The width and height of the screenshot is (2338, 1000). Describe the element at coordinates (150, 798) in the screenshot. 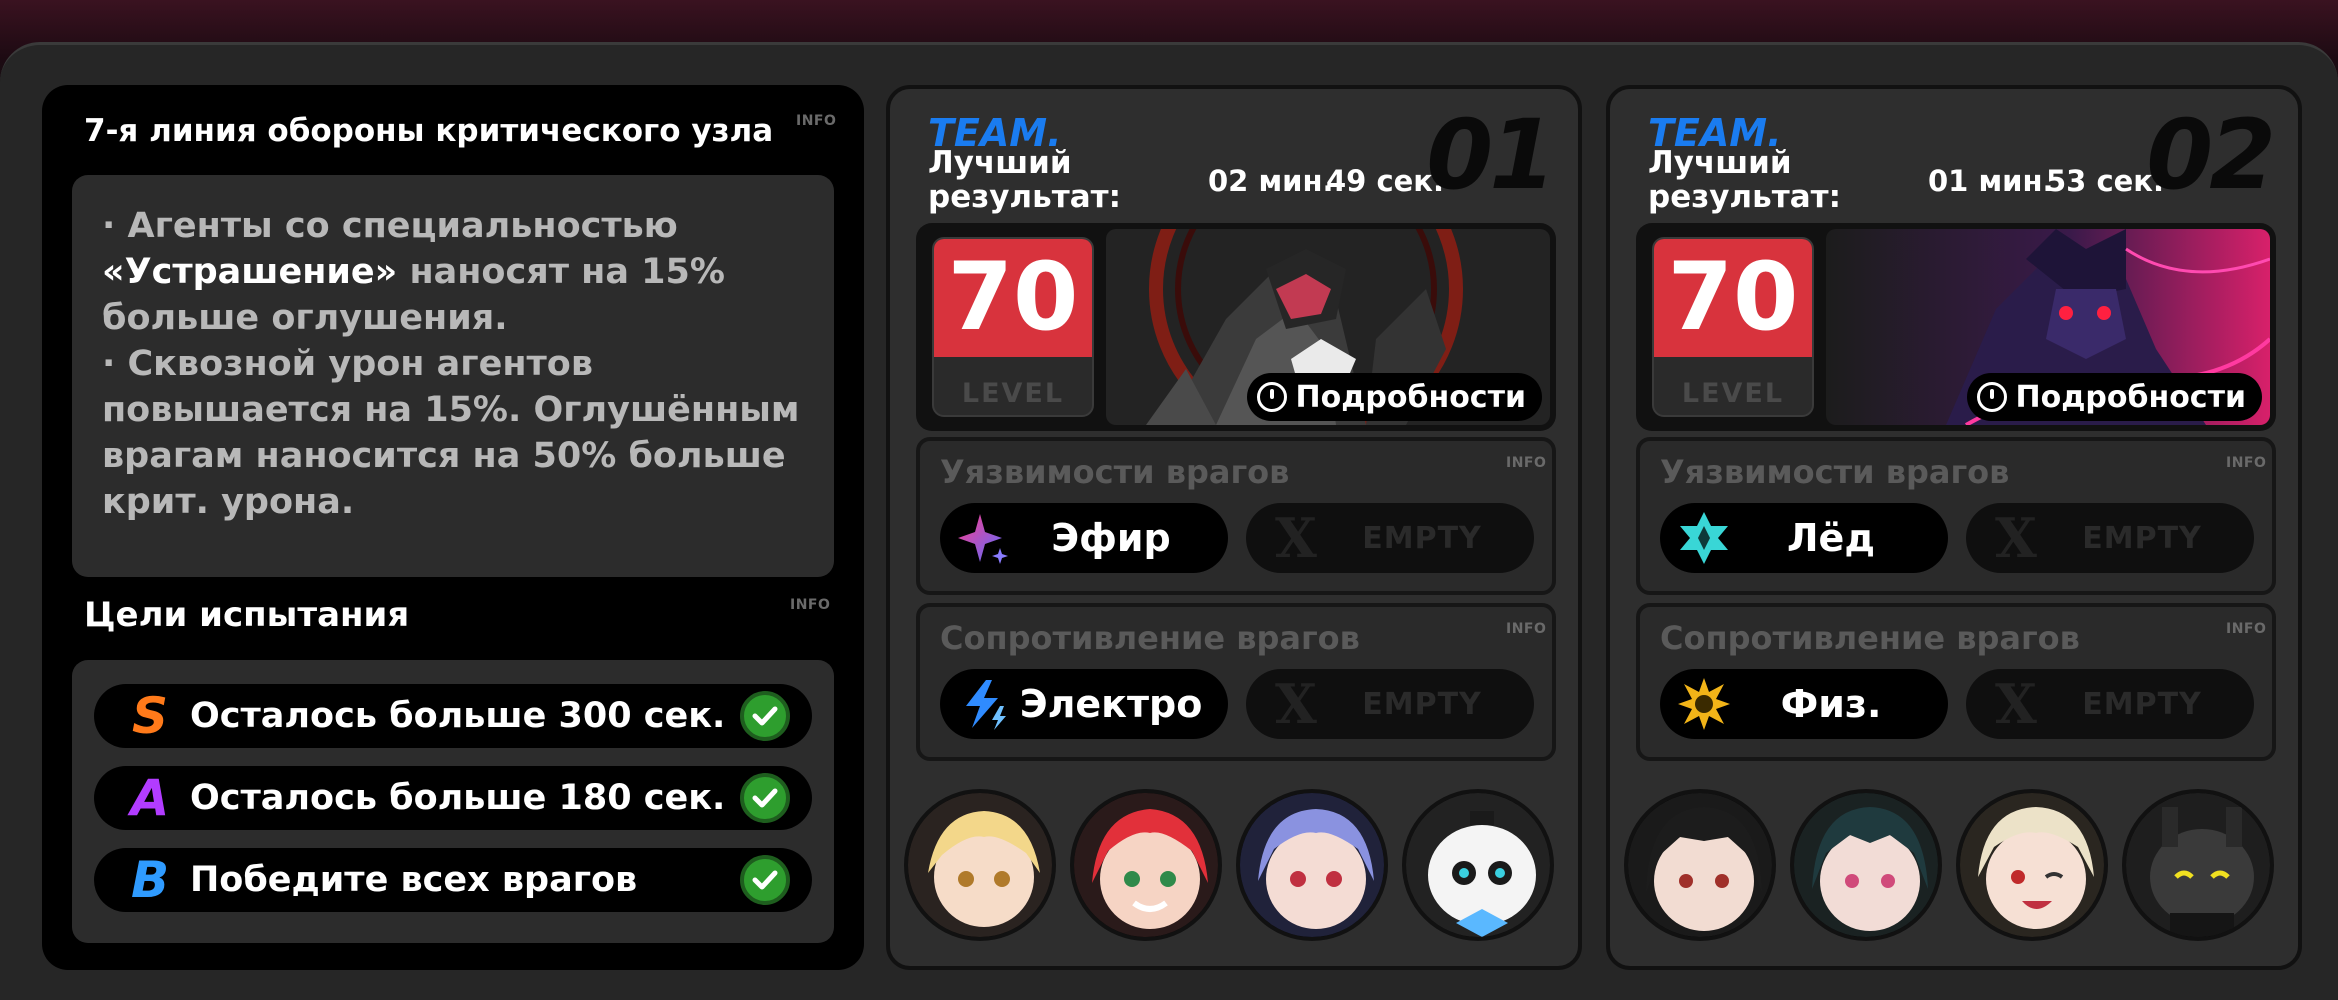

I see `rank-a-icon: A` at that location.